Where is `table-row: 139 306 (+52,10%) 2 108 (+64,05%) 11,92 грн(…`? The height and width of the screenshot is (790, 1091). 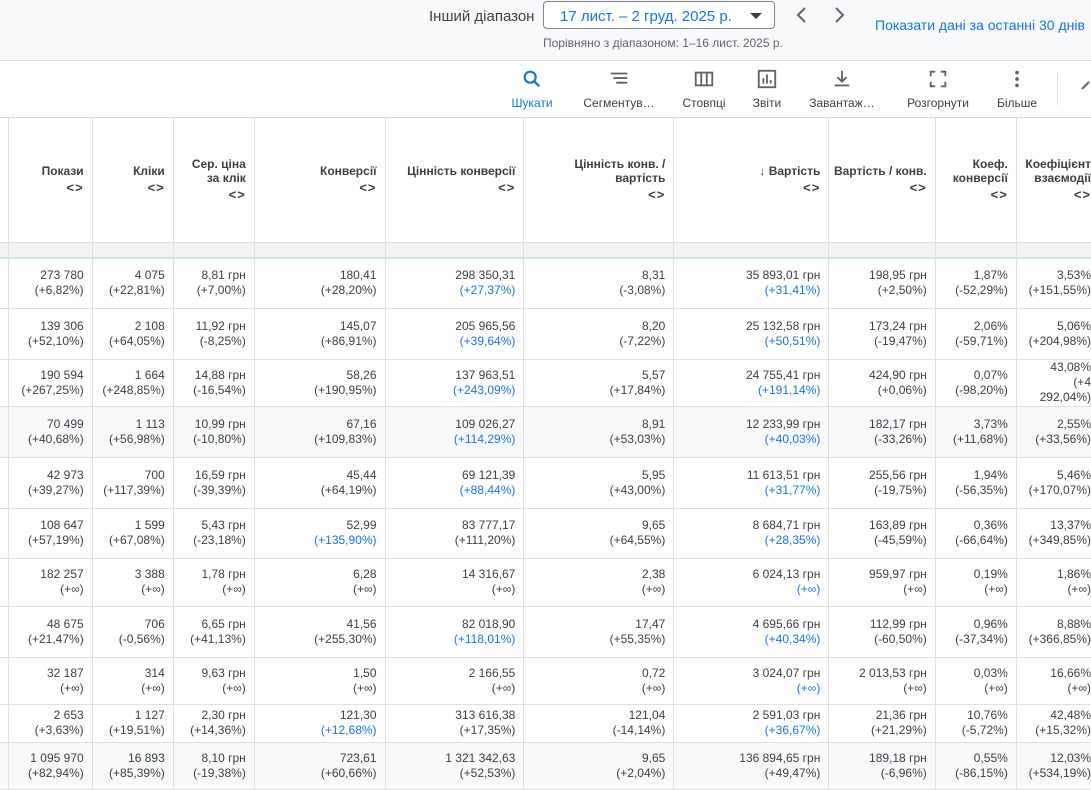
table-row: 139 306 (+52,10%) 2 108 (+64,05%) 11,92 грн(… is located at coordinates (545, 334).